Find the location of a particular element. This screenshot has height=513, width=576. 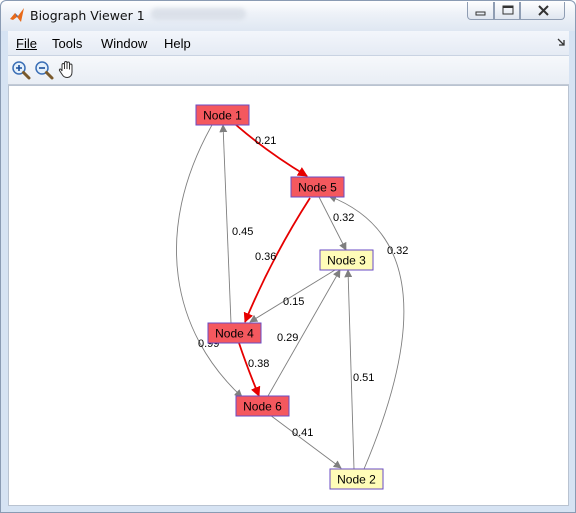

node-5: Node 5 is located at coordinates (317, 187).